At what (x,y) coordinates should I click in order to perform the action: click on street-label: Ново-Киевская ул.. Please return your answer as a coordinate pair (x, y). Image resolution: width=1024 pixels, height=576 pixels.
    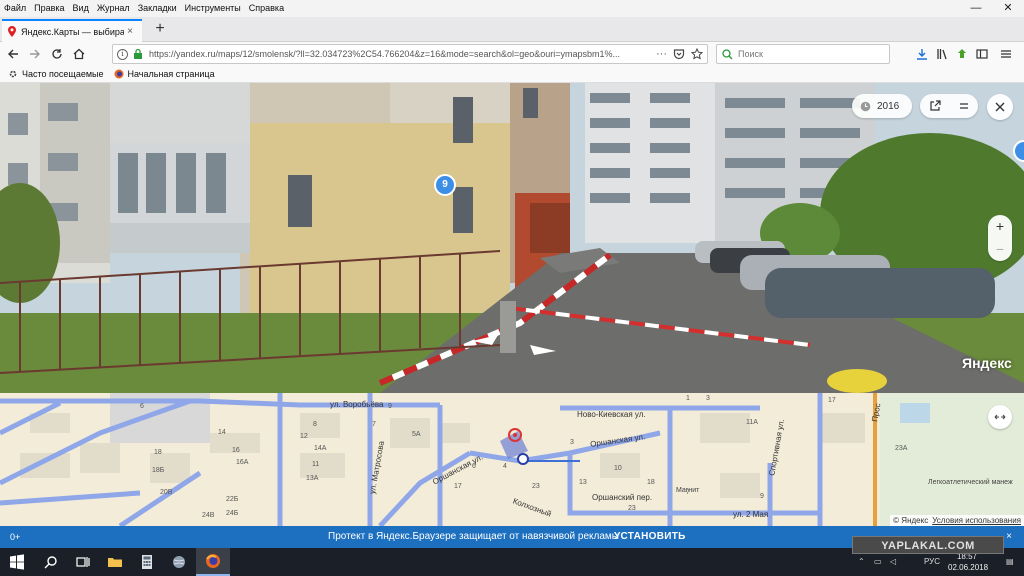
    Looking at the image, I should click on (611, 414).